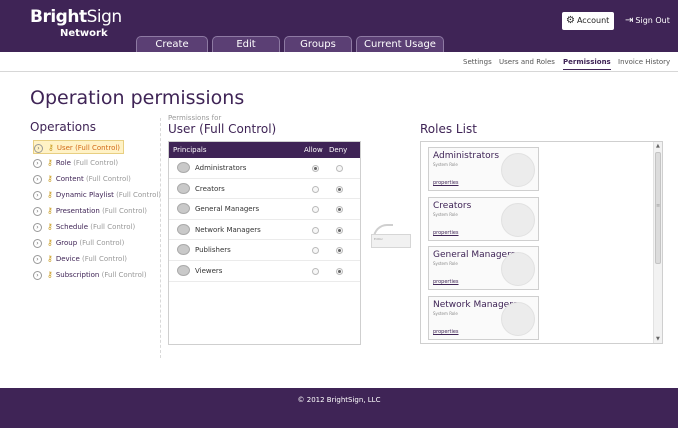 This screenshot has width=678, height=428. Describe the element at coordinates (629, 20) in the screenshot. I see `sign-out-icon: ⇥` at that location.